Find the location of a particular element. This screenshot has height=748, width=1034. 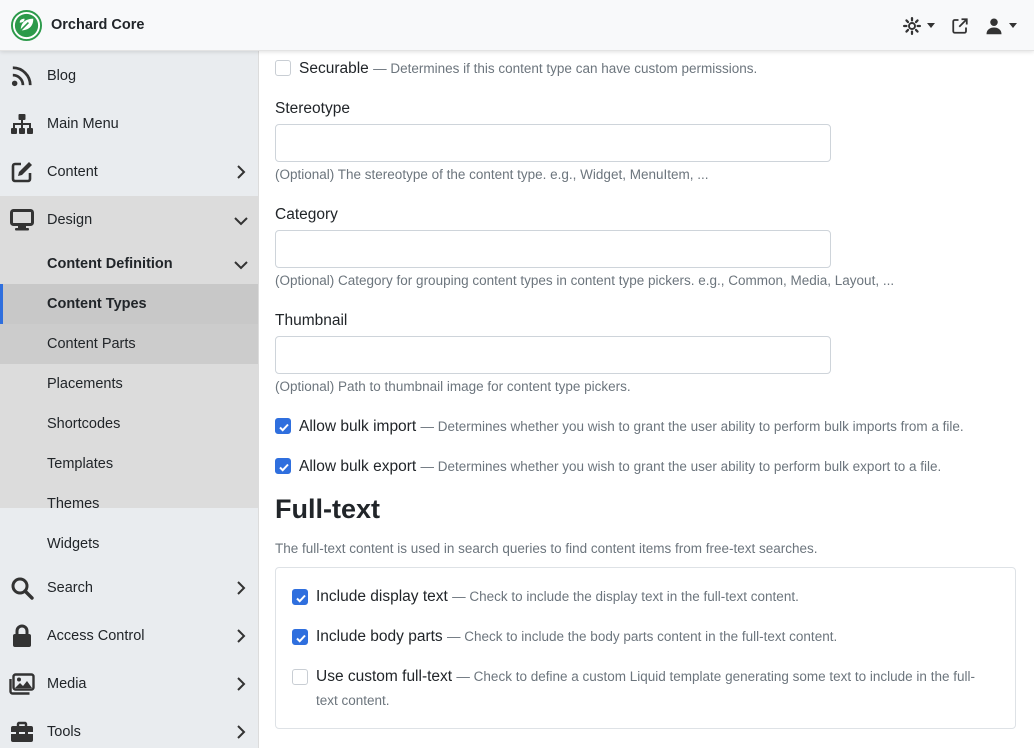

sidebar-item-label: Placements is located at coordinates (85, 384).